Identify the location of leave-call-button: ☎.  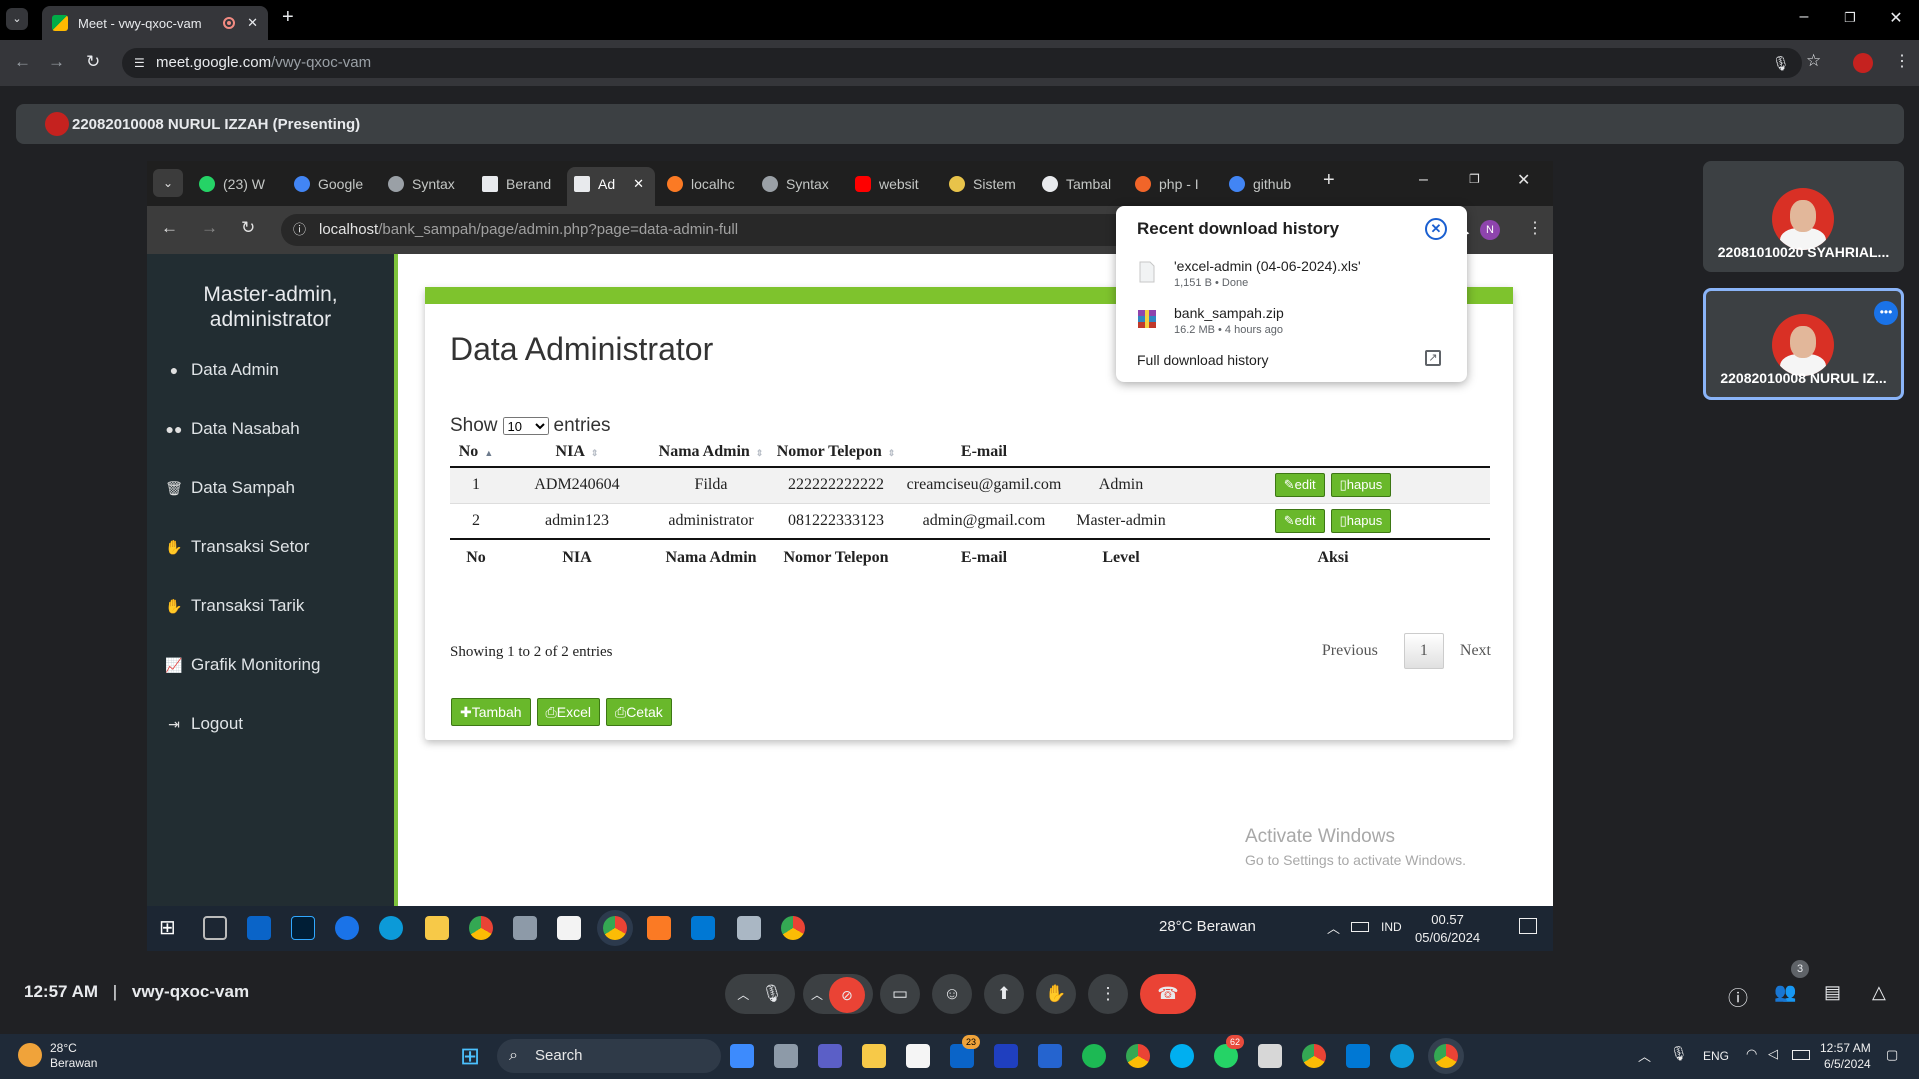
(1168, 994).